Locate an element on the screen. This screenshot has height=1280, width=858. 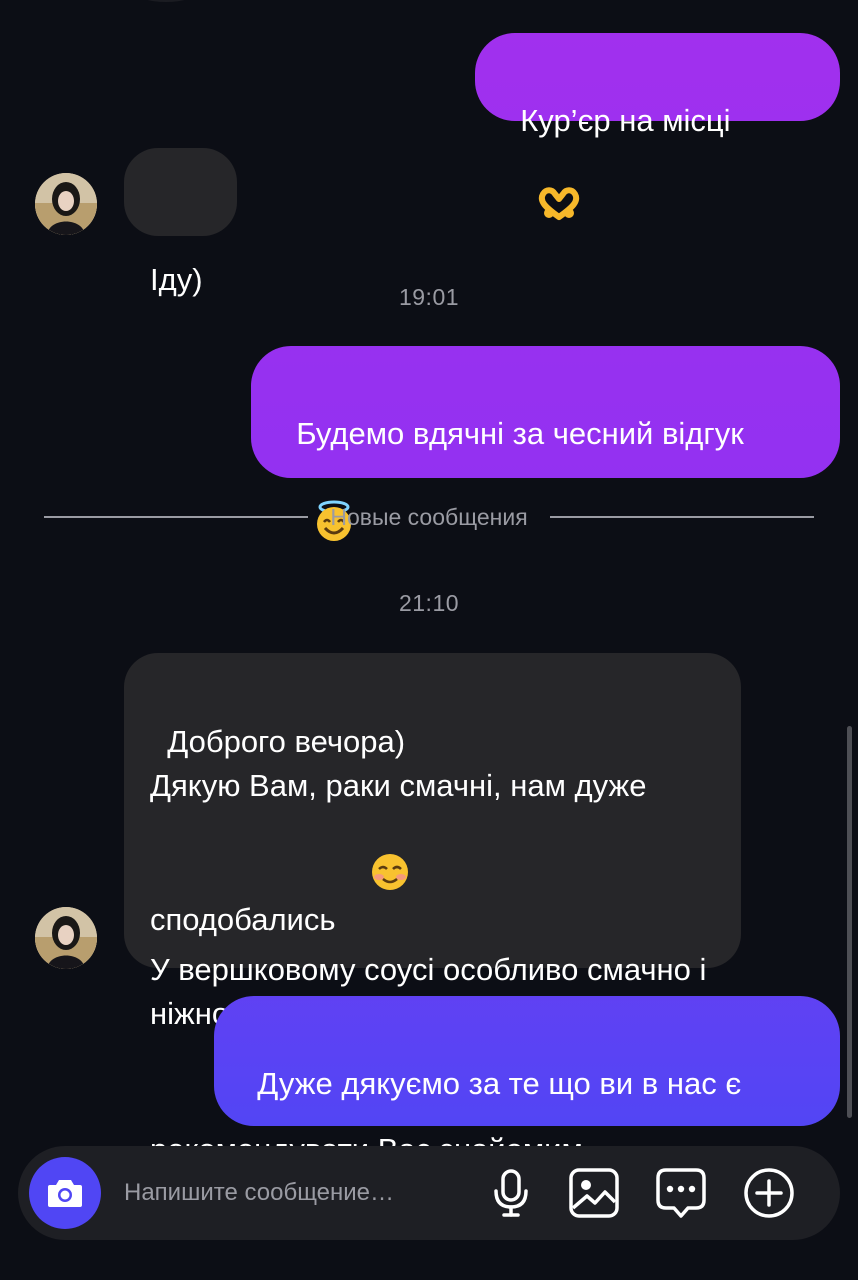
camera-button is located at coordinates (65, 1193).